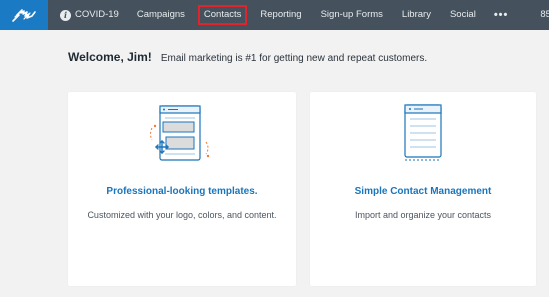 The height and width of the screenshot is (297, 549). I want to click on nav-library: Library, so click(416, 15).